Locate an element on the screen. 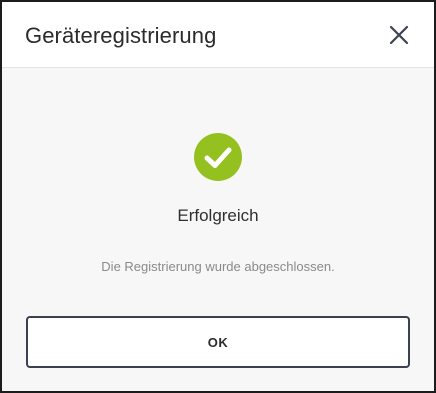 Image resolution: width=436 pixels, height=393 pixels. close-button is located at coordinates (399, 35).